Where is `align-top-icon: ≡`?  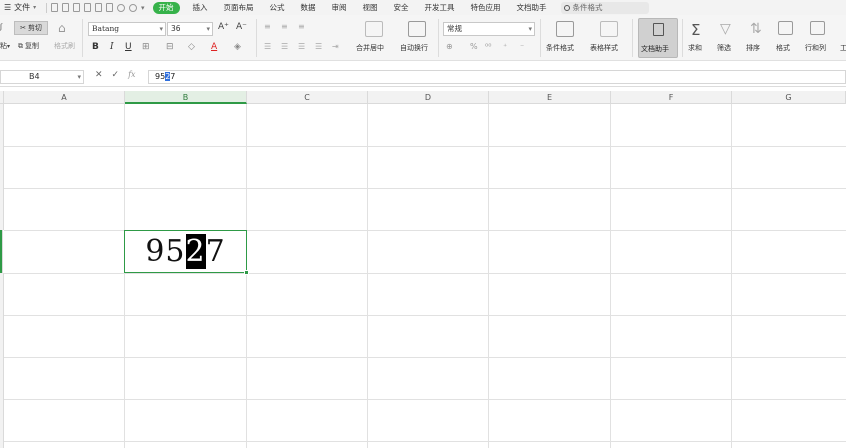 align-top-icon: ≡ is located at coordinates (267, 26).